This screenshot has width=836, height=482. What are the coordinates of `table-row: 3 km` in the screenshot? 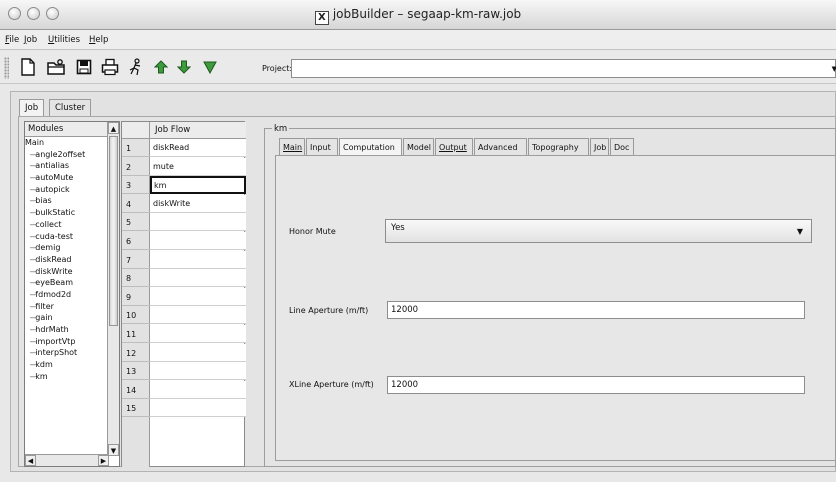 It's located at (184, 185).